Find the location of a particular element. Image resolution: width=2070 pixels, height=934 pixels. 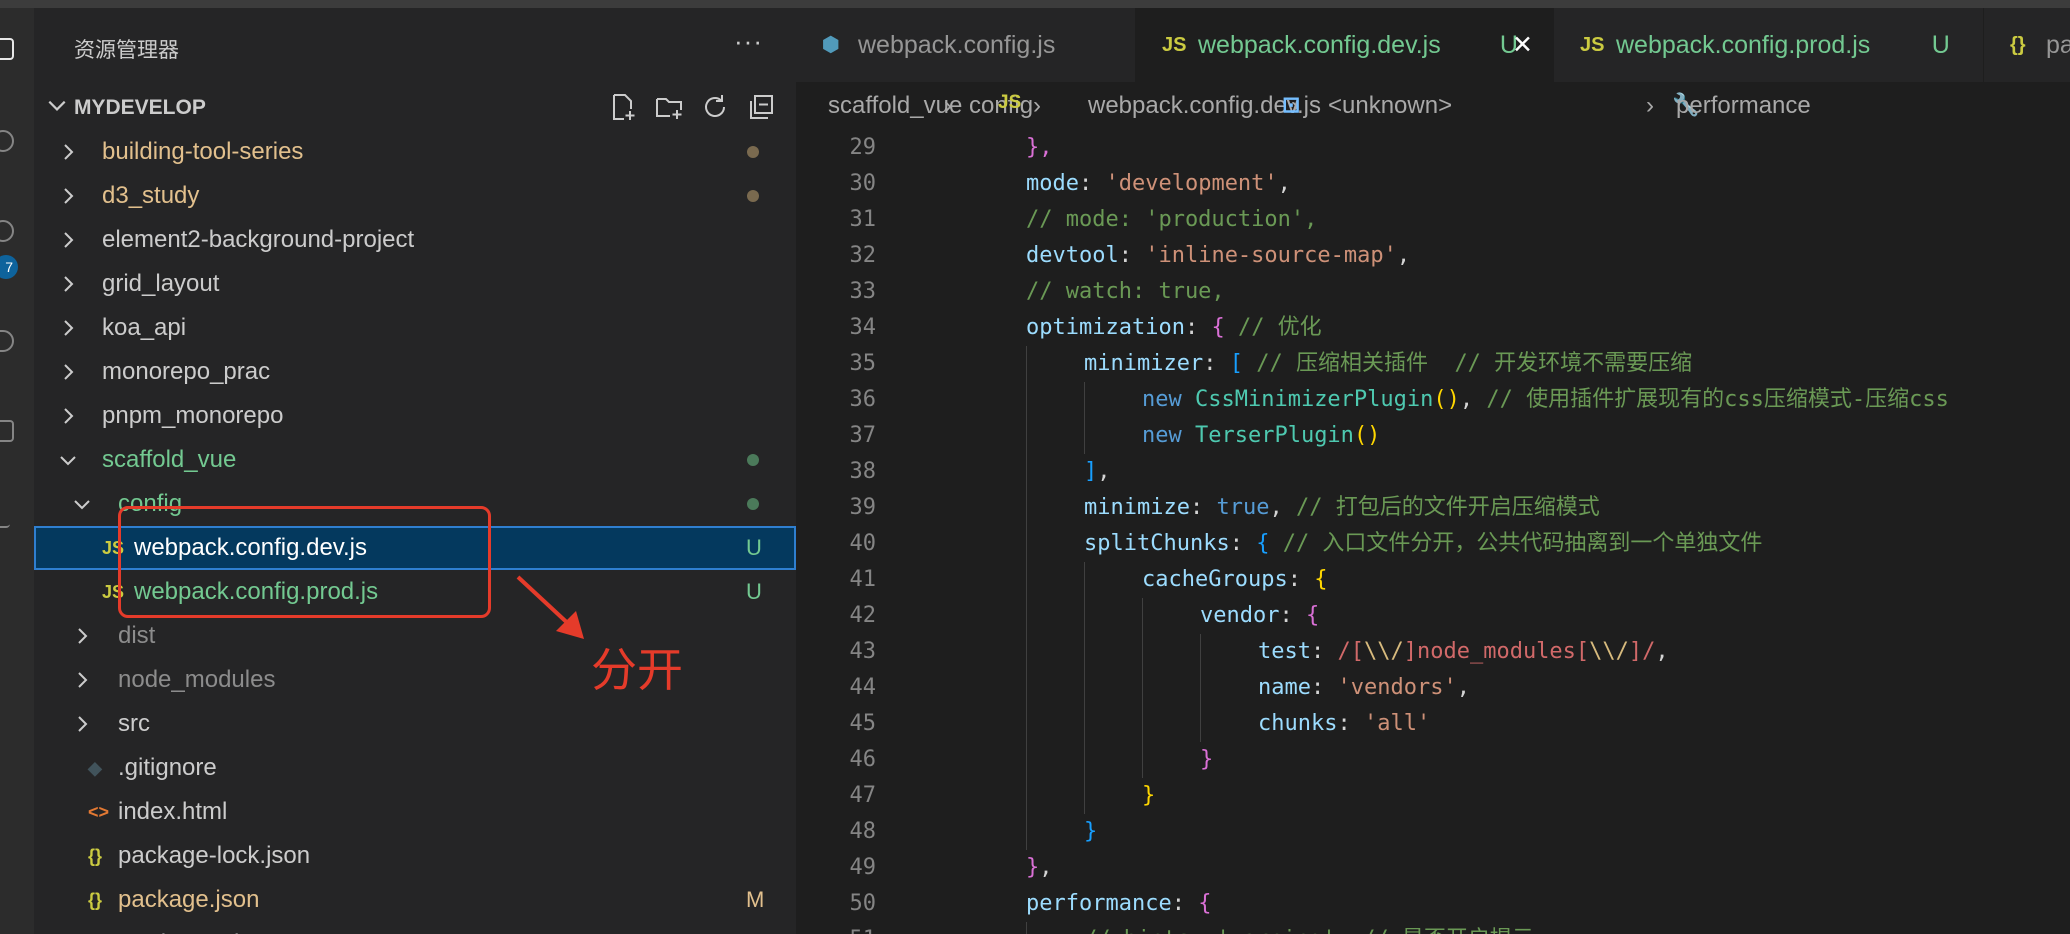

search-icon is located at coordinates (7, 141).